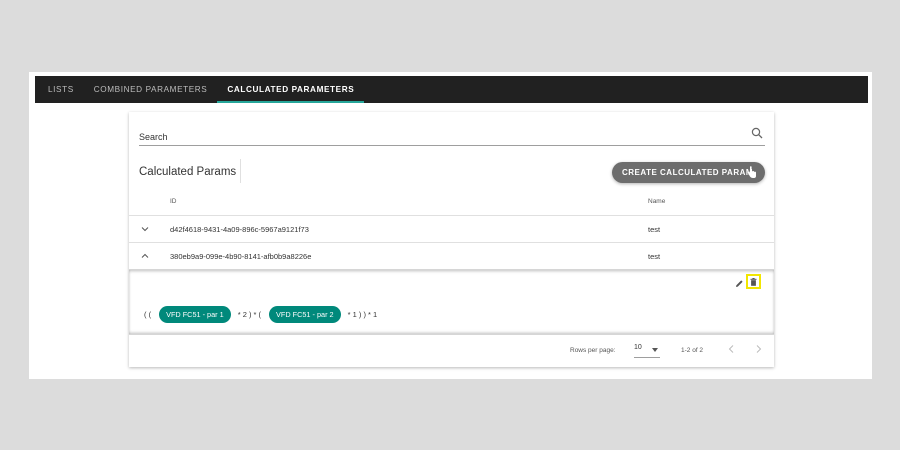 This screenshot has height=450, width=900. Describe the element at coordinates (239, 229) in the screenshot. I see `row-id: d42f4618-9431-4a09-896c-5967a9121f73` at that location.